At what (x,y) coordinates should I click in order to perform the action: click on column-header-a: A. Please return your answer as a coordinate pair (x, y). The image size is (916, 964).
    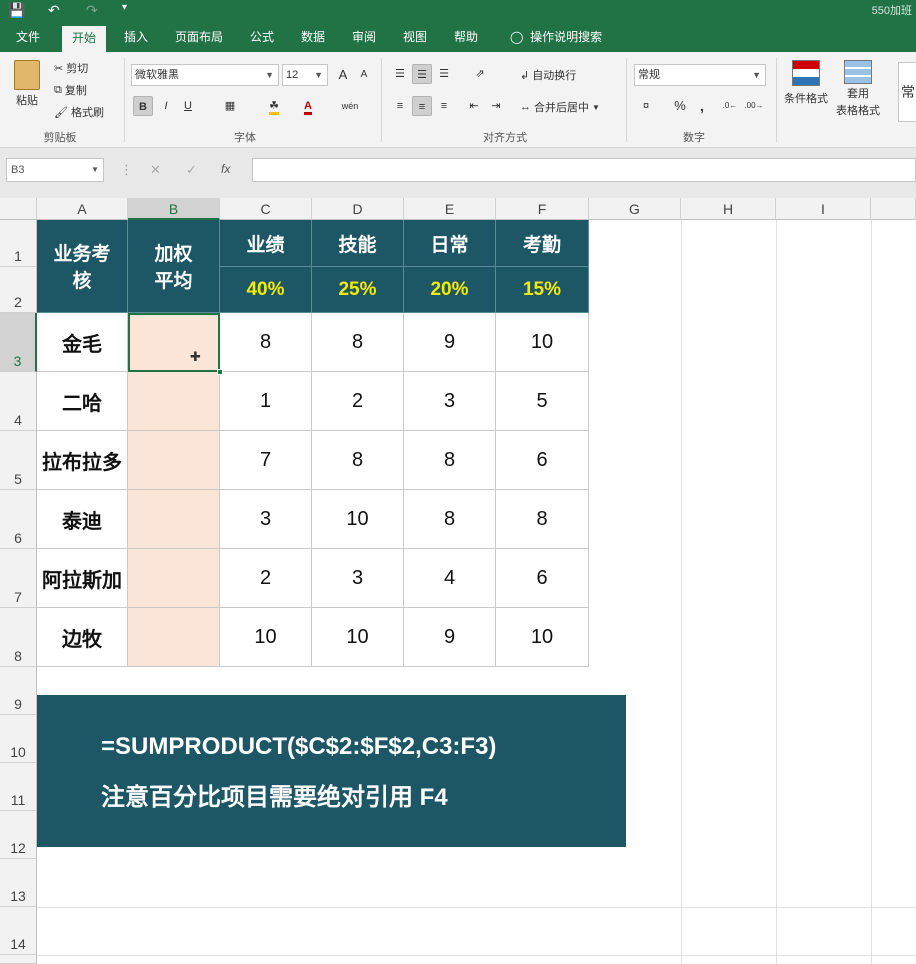
    Looking at the image, I should click on (82, 209).